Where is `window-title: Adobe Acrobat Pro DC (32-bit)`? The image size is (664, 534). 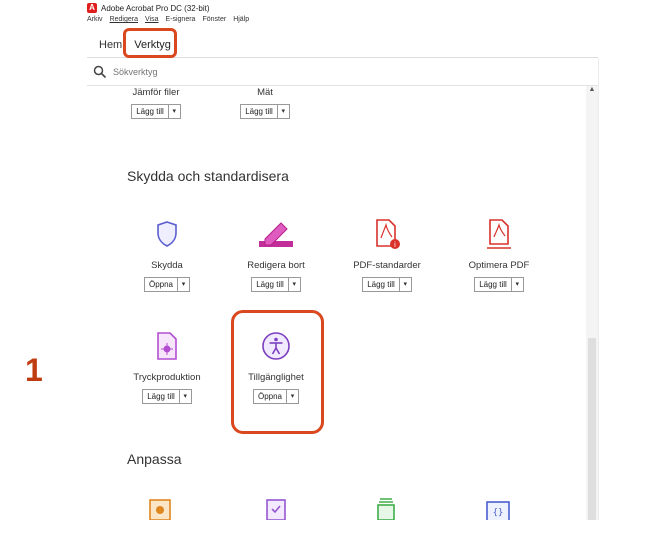 window-title: Adobe Acrobat Pro DC (32-bit) is located at coordinates (155, 8).